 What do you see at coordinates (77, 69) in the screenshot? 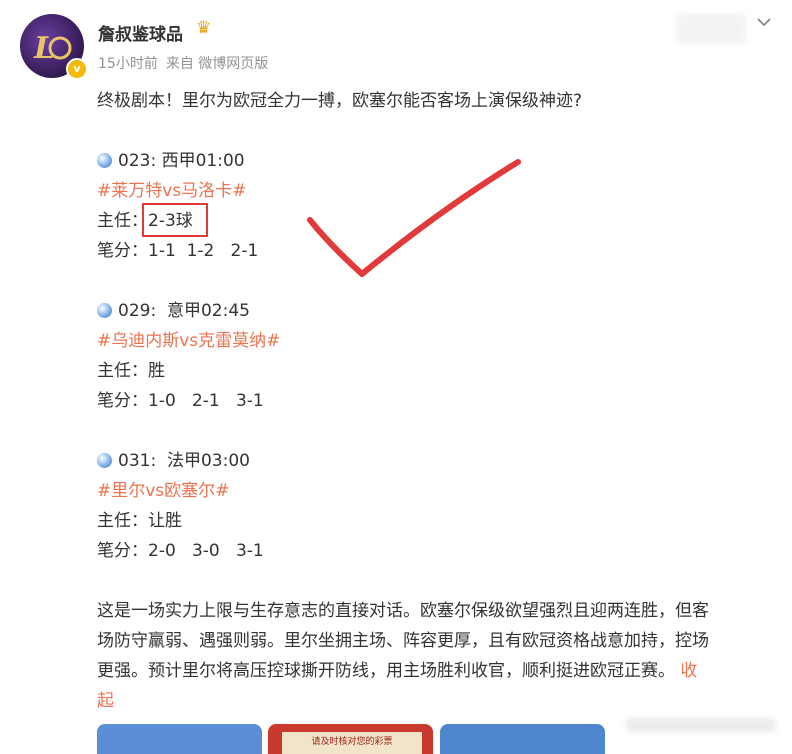
I see `verified-badge-icon: v` at bounding box center [77, 69].